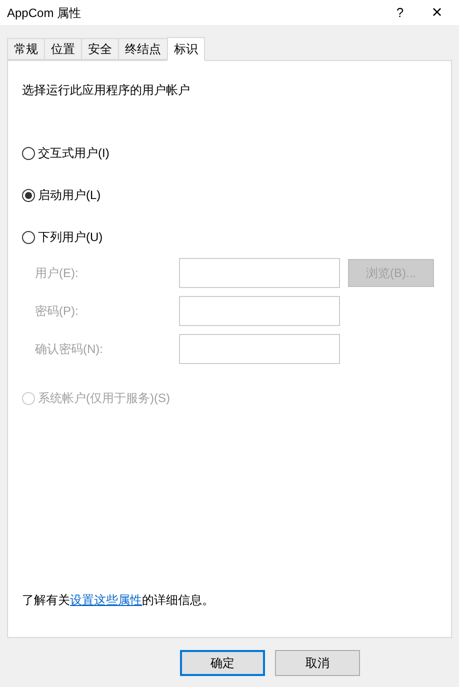 Image resolution: width=459 pixels, height=687 pixels. What do you see at coordinates (26, 49) in the screenshot?
I see `tab: 常规` at bounding box center [26, 49].